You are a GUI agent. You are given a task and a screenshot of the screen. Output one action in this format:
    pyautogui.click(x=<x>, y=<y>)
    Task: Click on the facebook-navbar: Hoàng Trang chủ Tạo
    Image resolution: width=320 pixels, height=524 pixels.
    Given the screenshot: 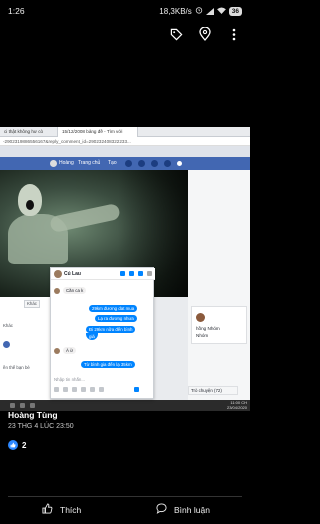 What is the action you would take?
    pyautogui.click(x=125, y=163)
    